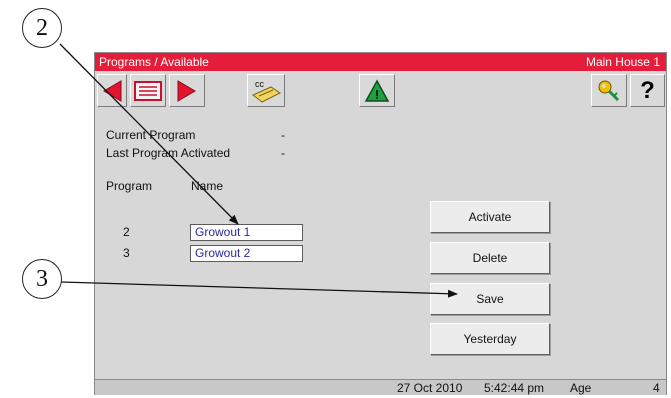  What do you see at coordinates (259, 289) in the screenshot?
I see `callout-3-leader` at bounding box center [259, 289].